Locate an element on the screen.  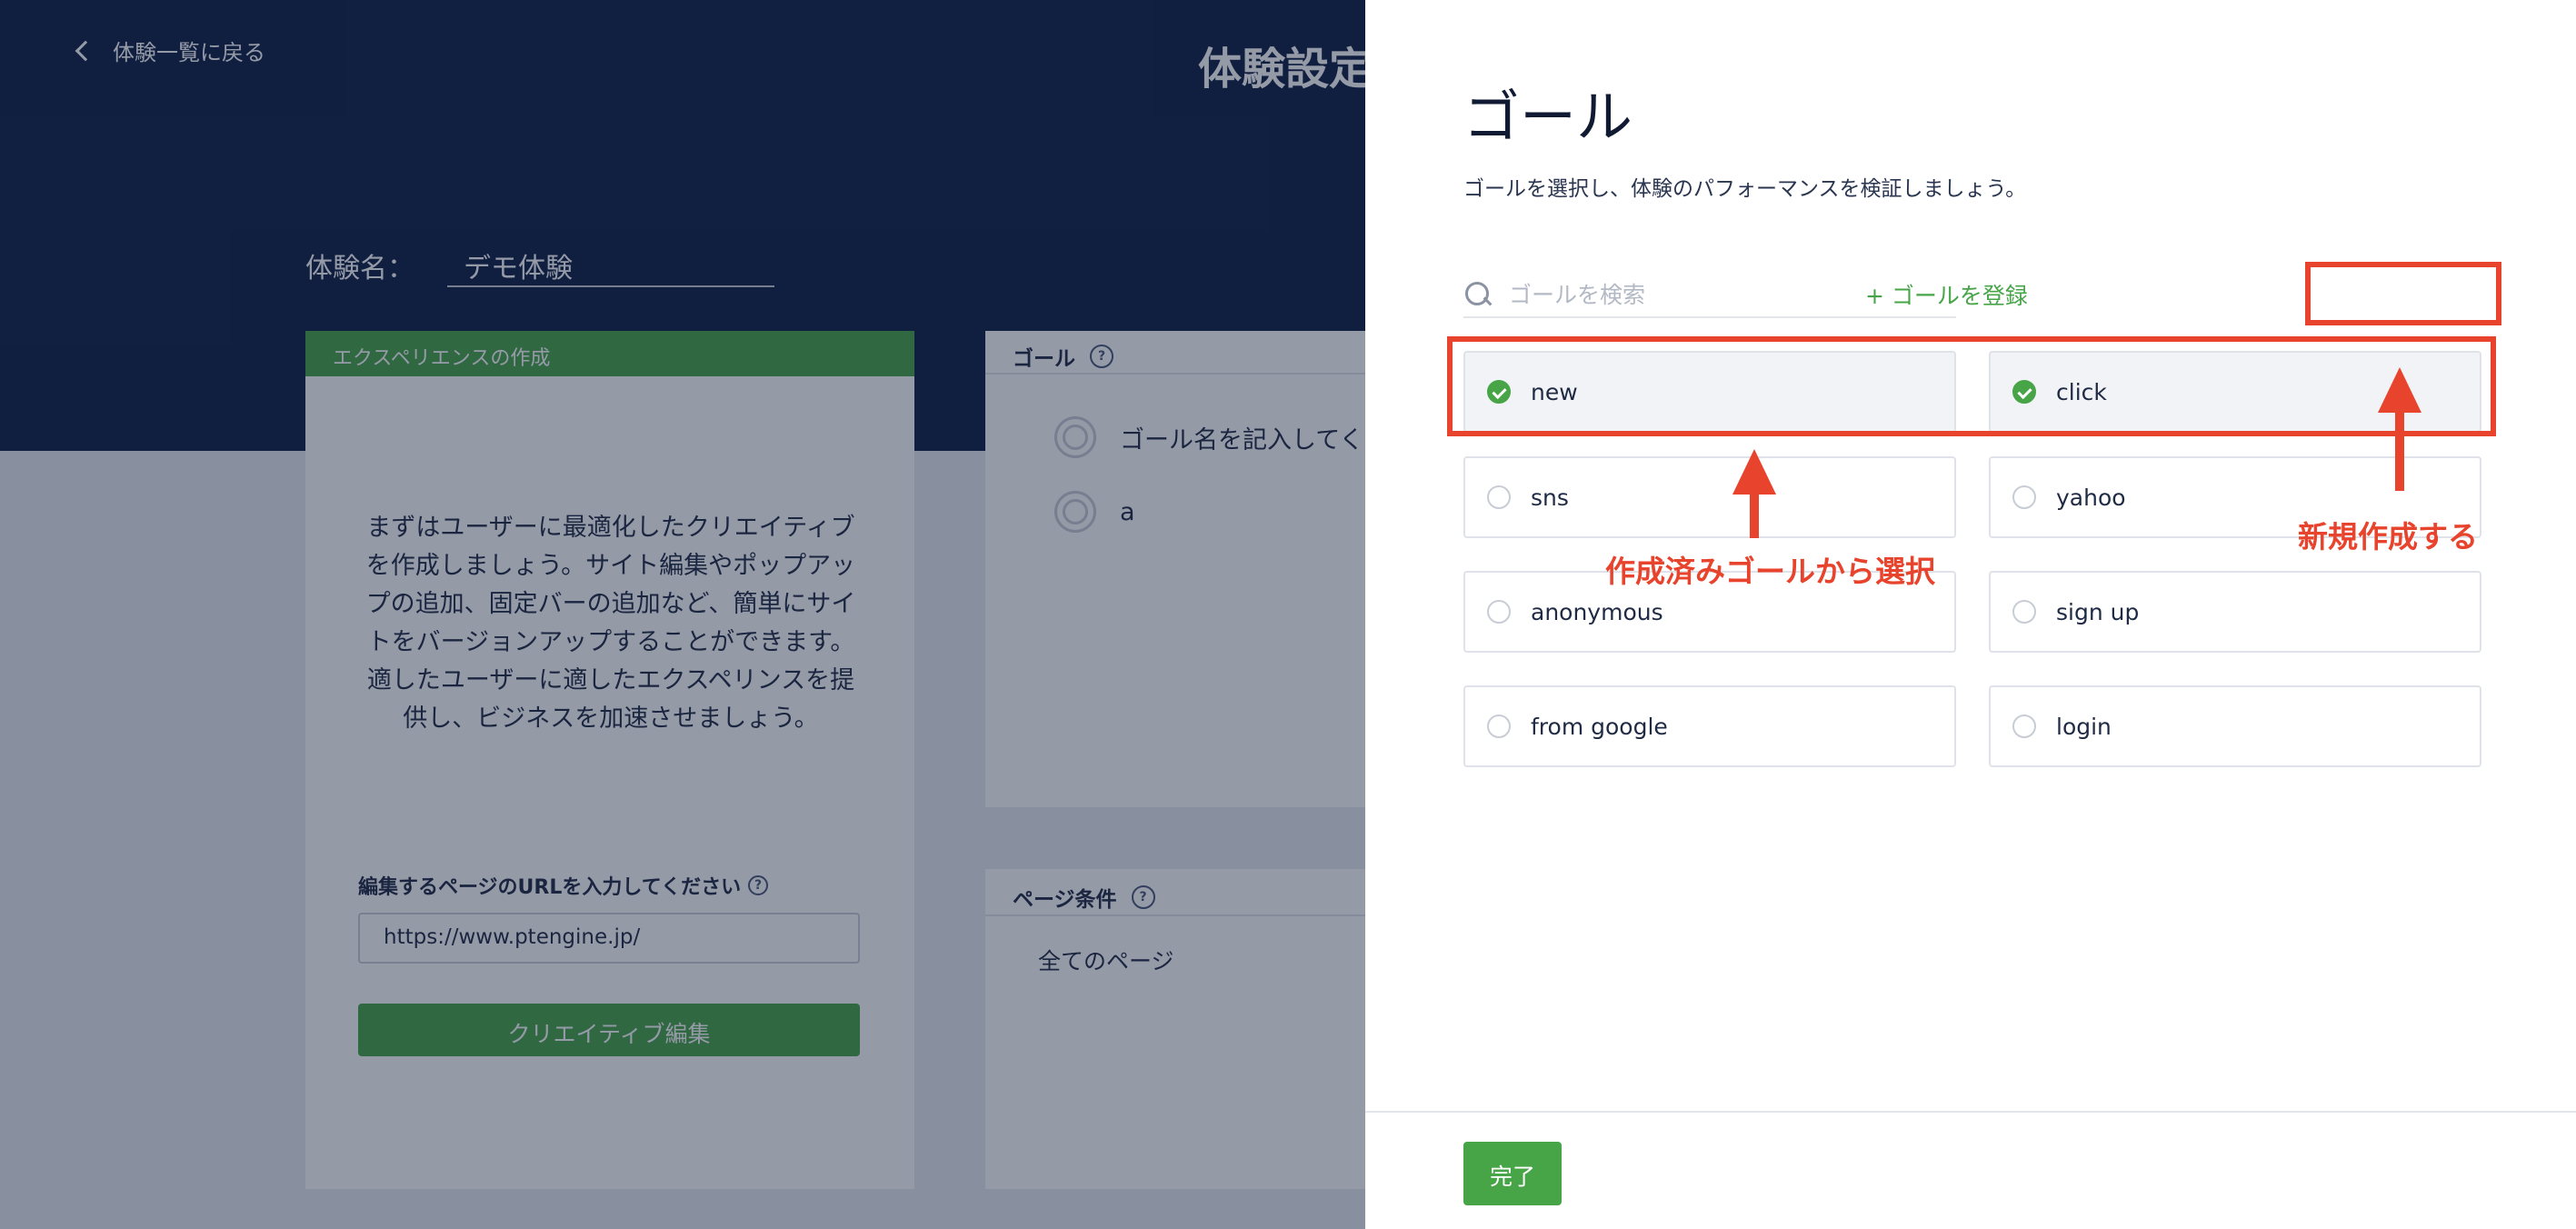
panel-title: ゴール is located at coordinates (1548, 117).